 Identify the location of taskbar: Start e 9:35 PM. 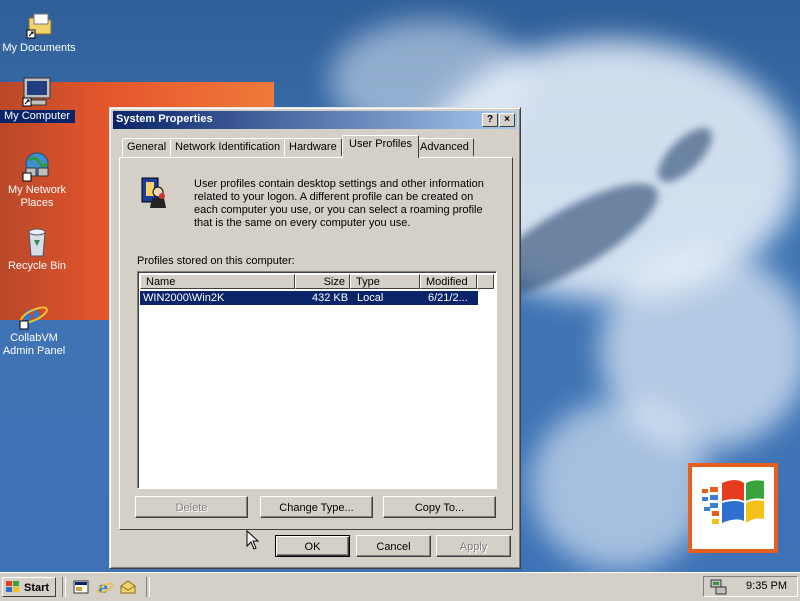
(400, 586).